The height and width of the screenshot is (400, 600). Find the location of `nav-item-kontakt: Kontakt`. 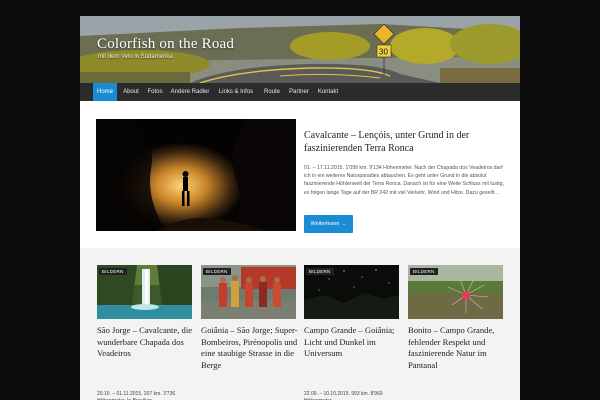

nav-item-kontakt: Kontakt is located at coordinates (328, 92).